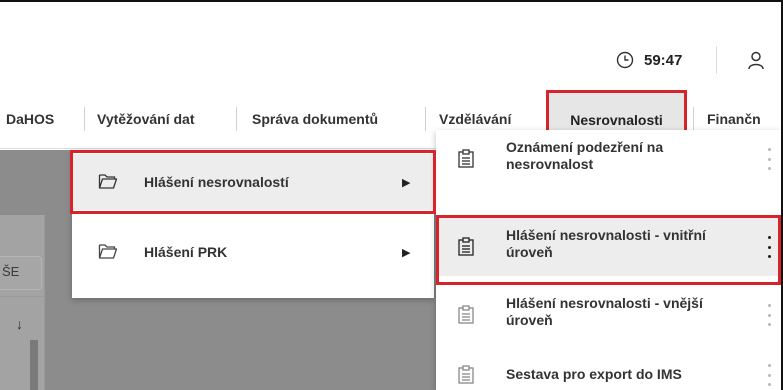  Describe the element at coordinates (315, 119) in the screenshot. I see `nav-item-sprava-dokumentu: Správa dokumentů` at that location.